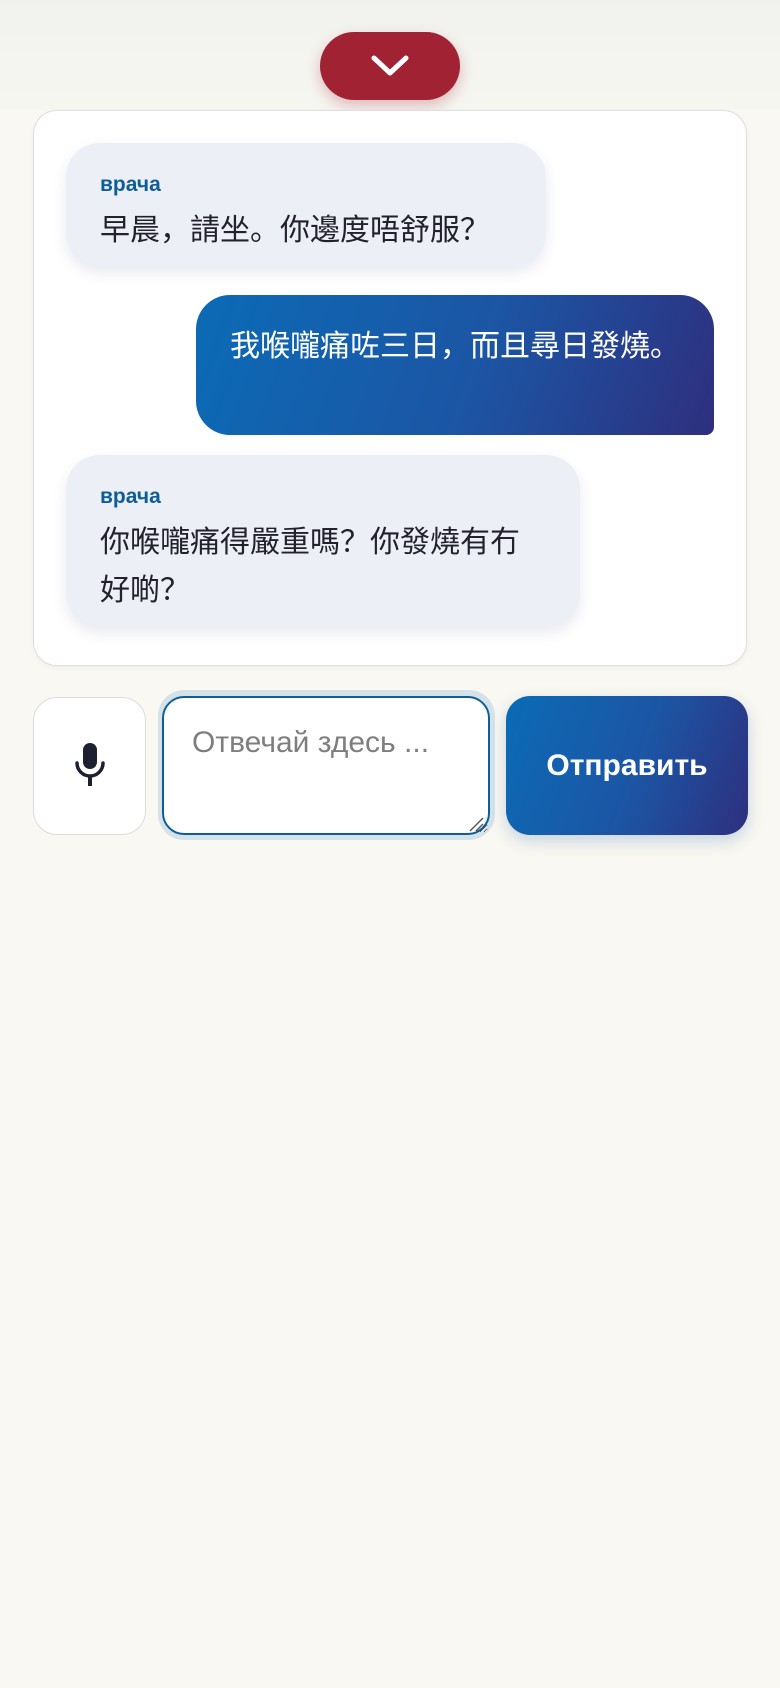  What do you see at coordinates (310, 566) in the screenshot?
I see `message-text: 你喉嚨痛得嚴重嗎？你發燒有冇好啲？` at bounding box center [310, 566].